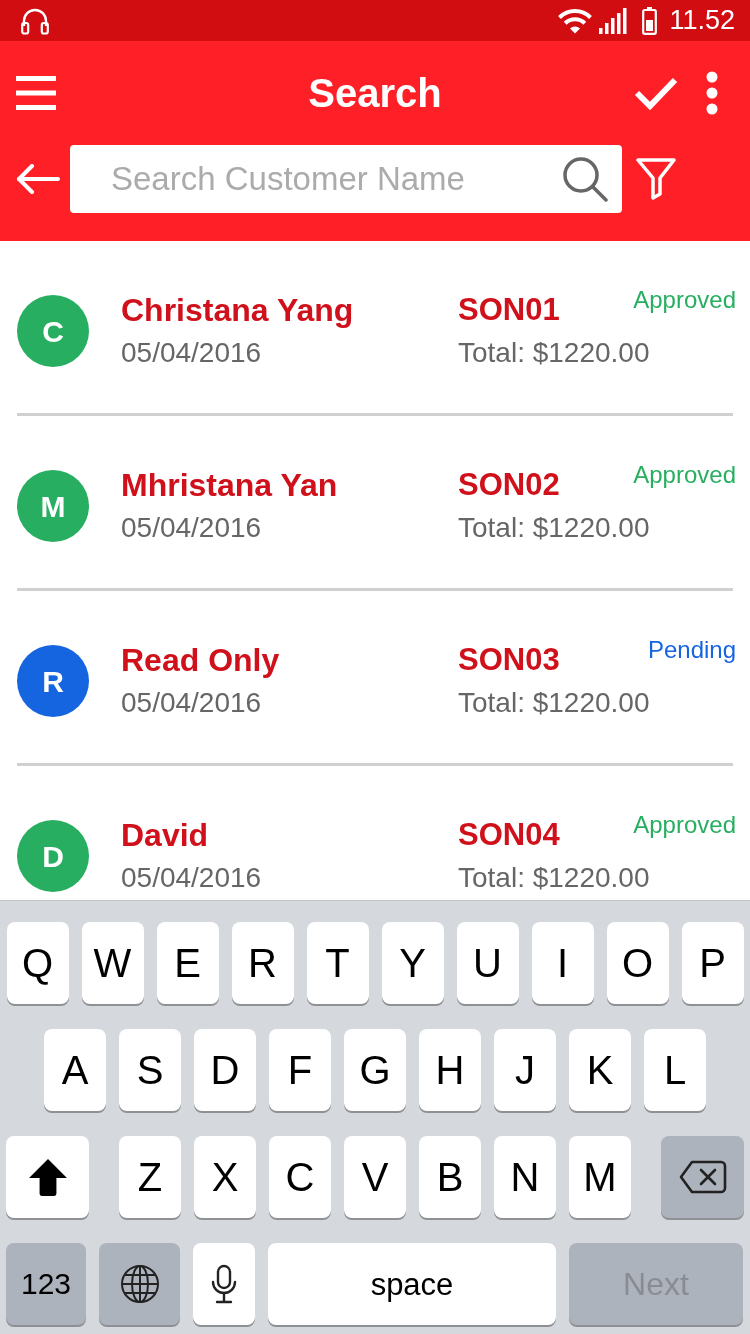 The height and width of the screenshot is (1334, 750). Describe the element at coordinates (150, 1070) in the screenshot. I see `letter-key: S` at that location.